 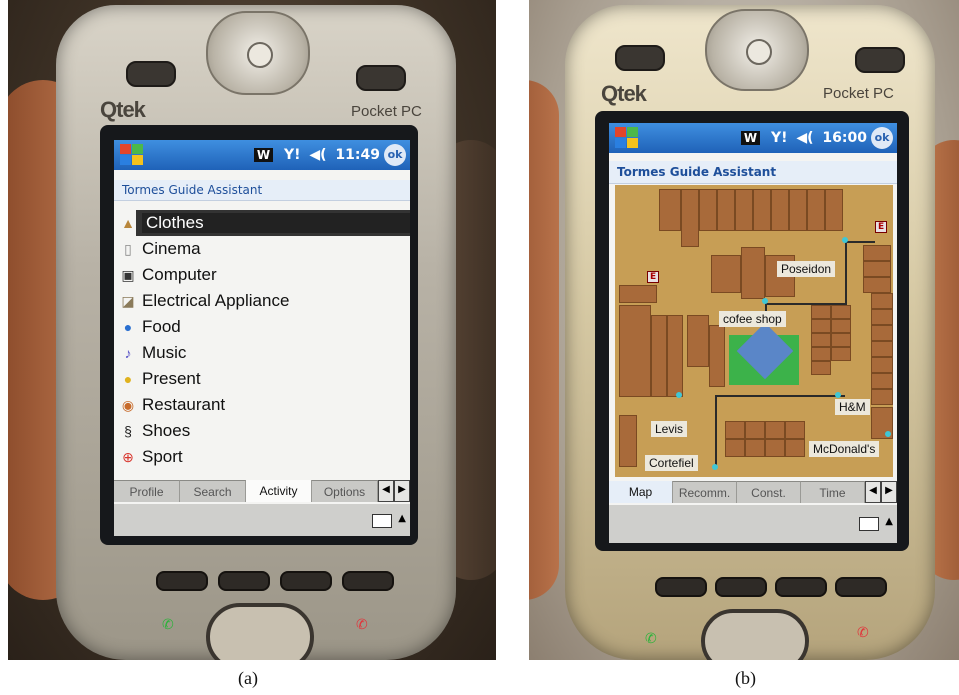 I want to click on map-label-levis: Levis, so click(x=669, y=429).